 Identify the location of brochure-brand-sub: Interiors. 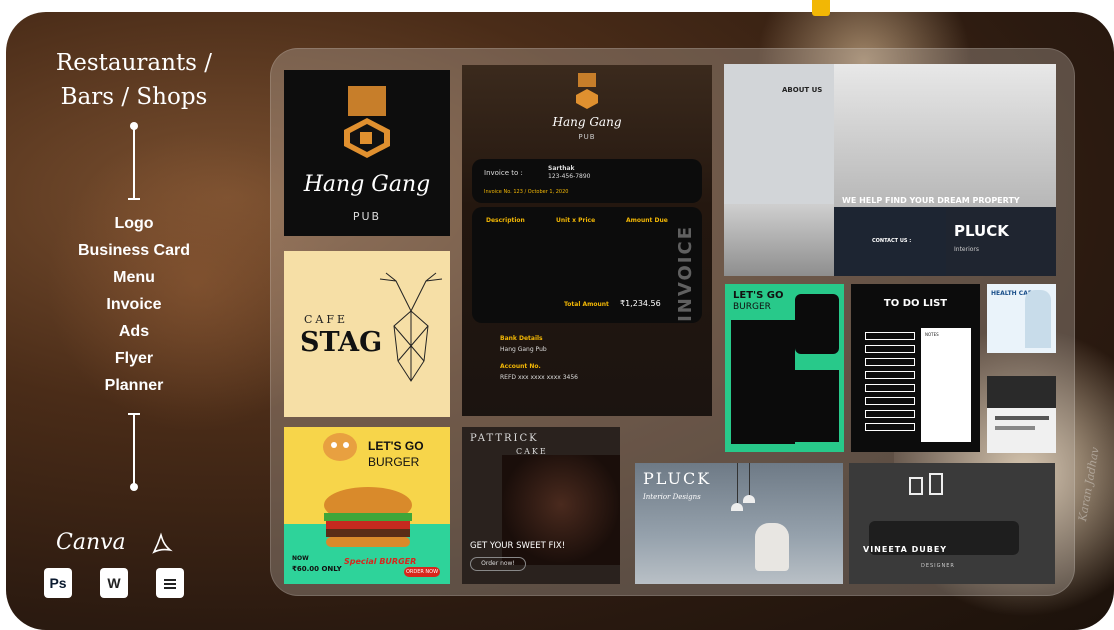
(967, 249).